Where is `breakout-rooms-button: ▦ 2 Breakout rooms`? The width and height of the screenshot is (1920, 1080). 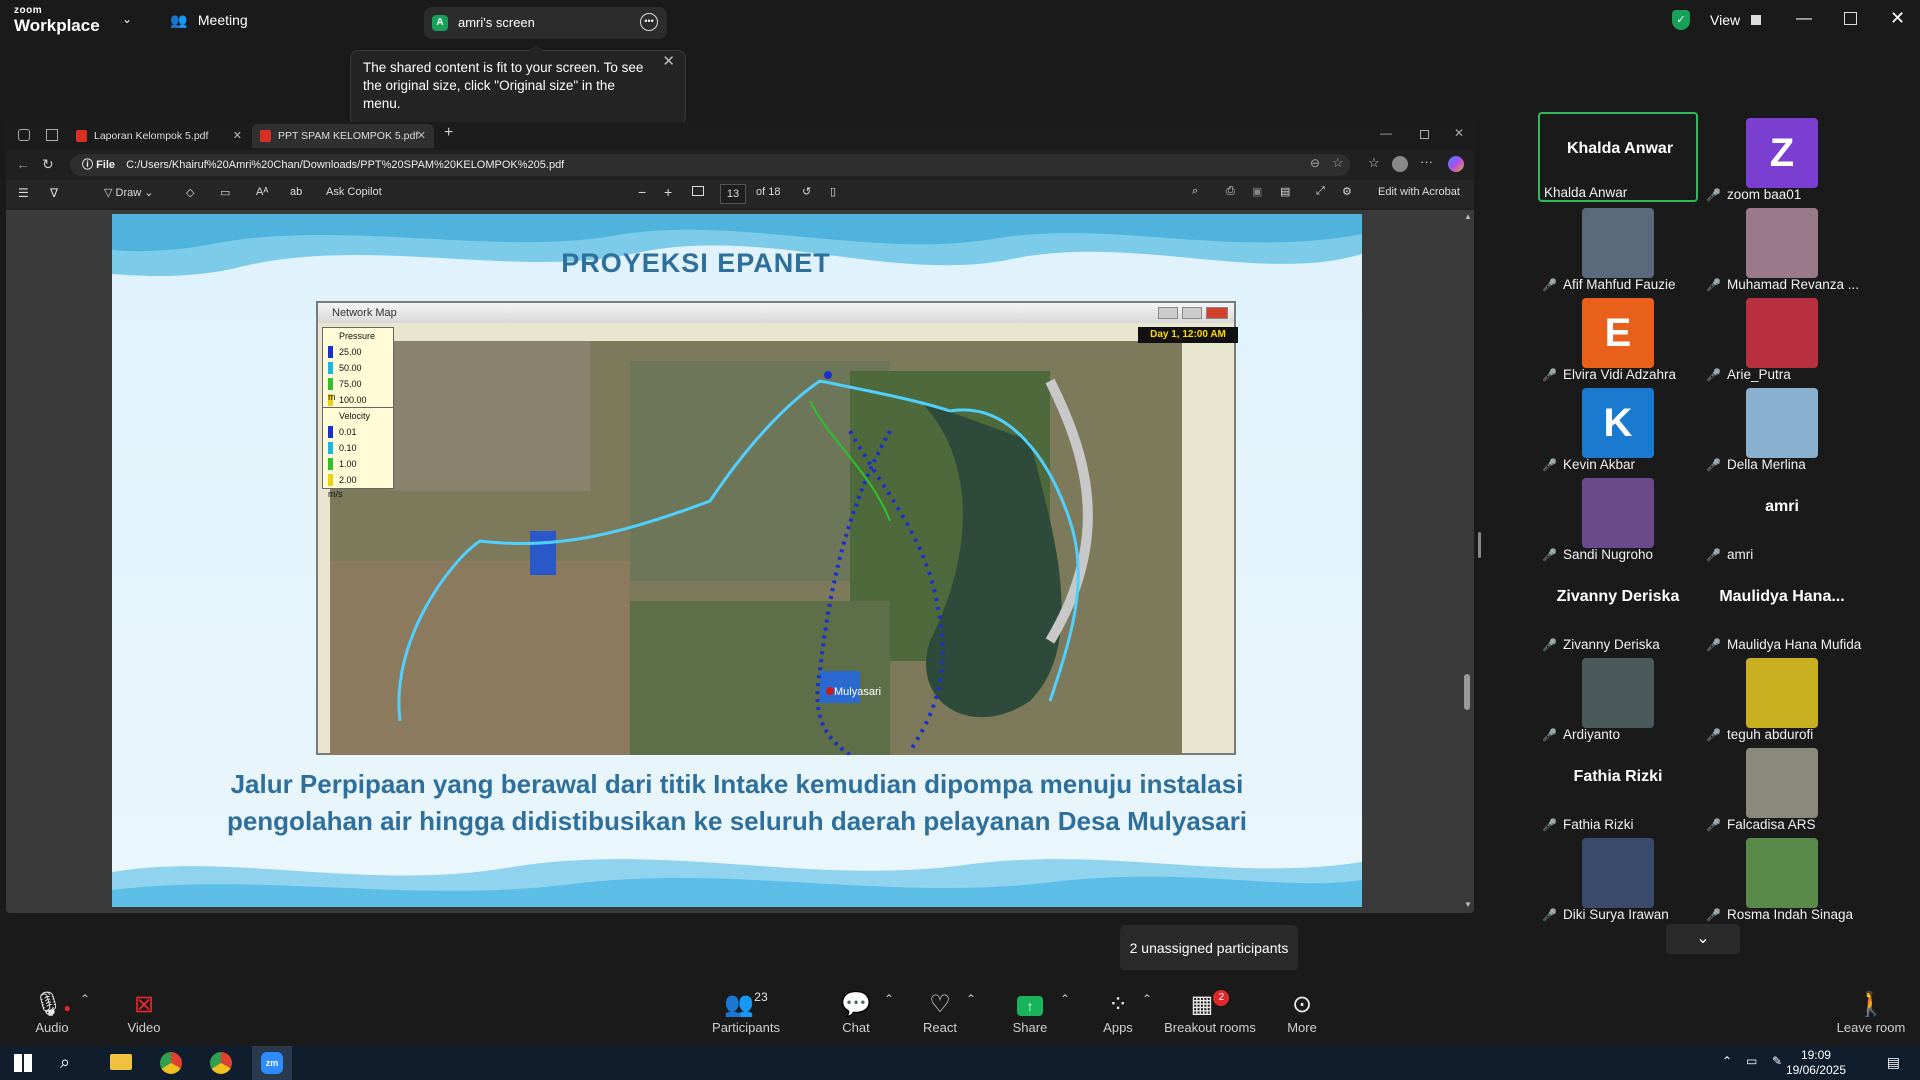
breakout-rooms-button: ▦ 2 Breakout rooms is located at coordinates (1210, 1012).